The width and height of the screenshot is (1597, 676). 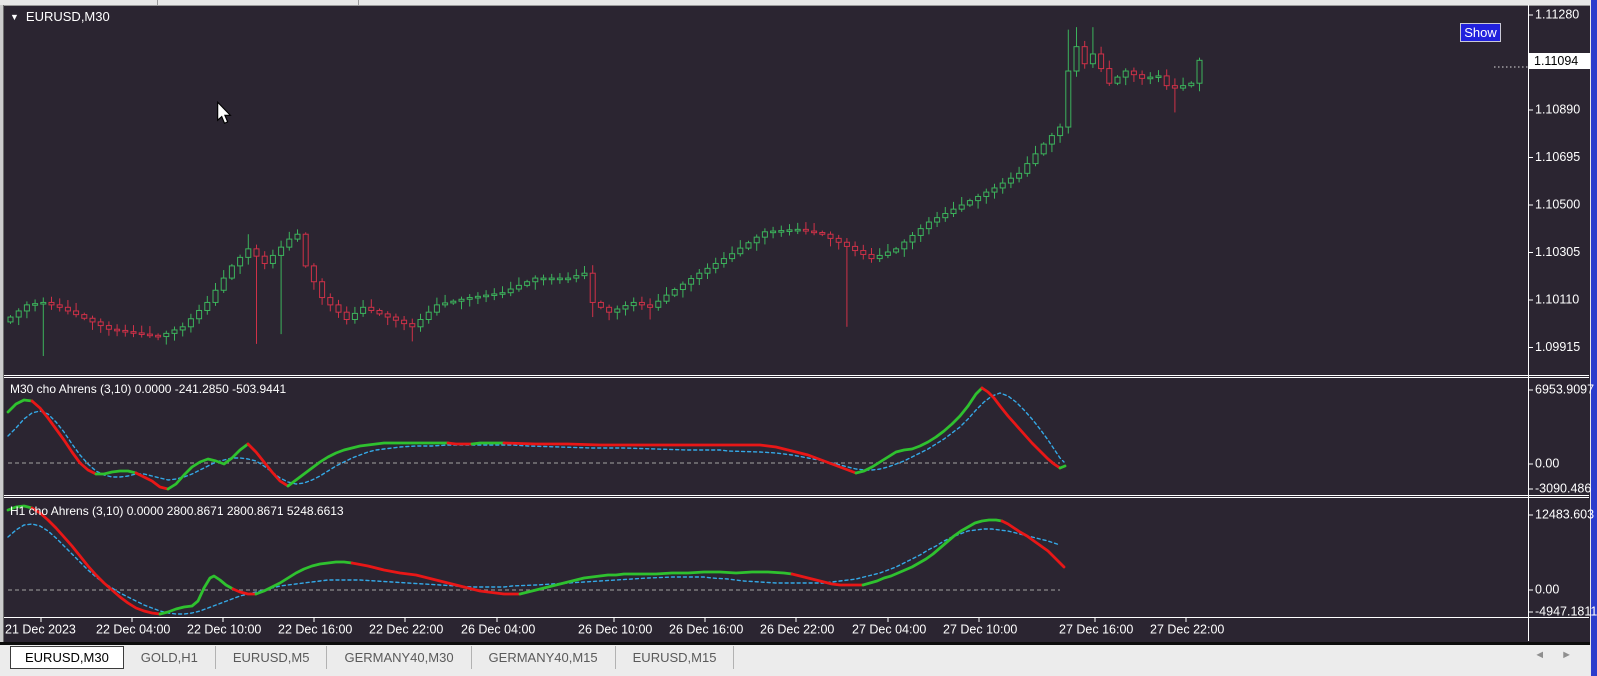 What do you see at coordinates (498, 629) in the screenshot?
I see `time-axis-label: 26 Dec 04:00` at bounding box center [498, 629].